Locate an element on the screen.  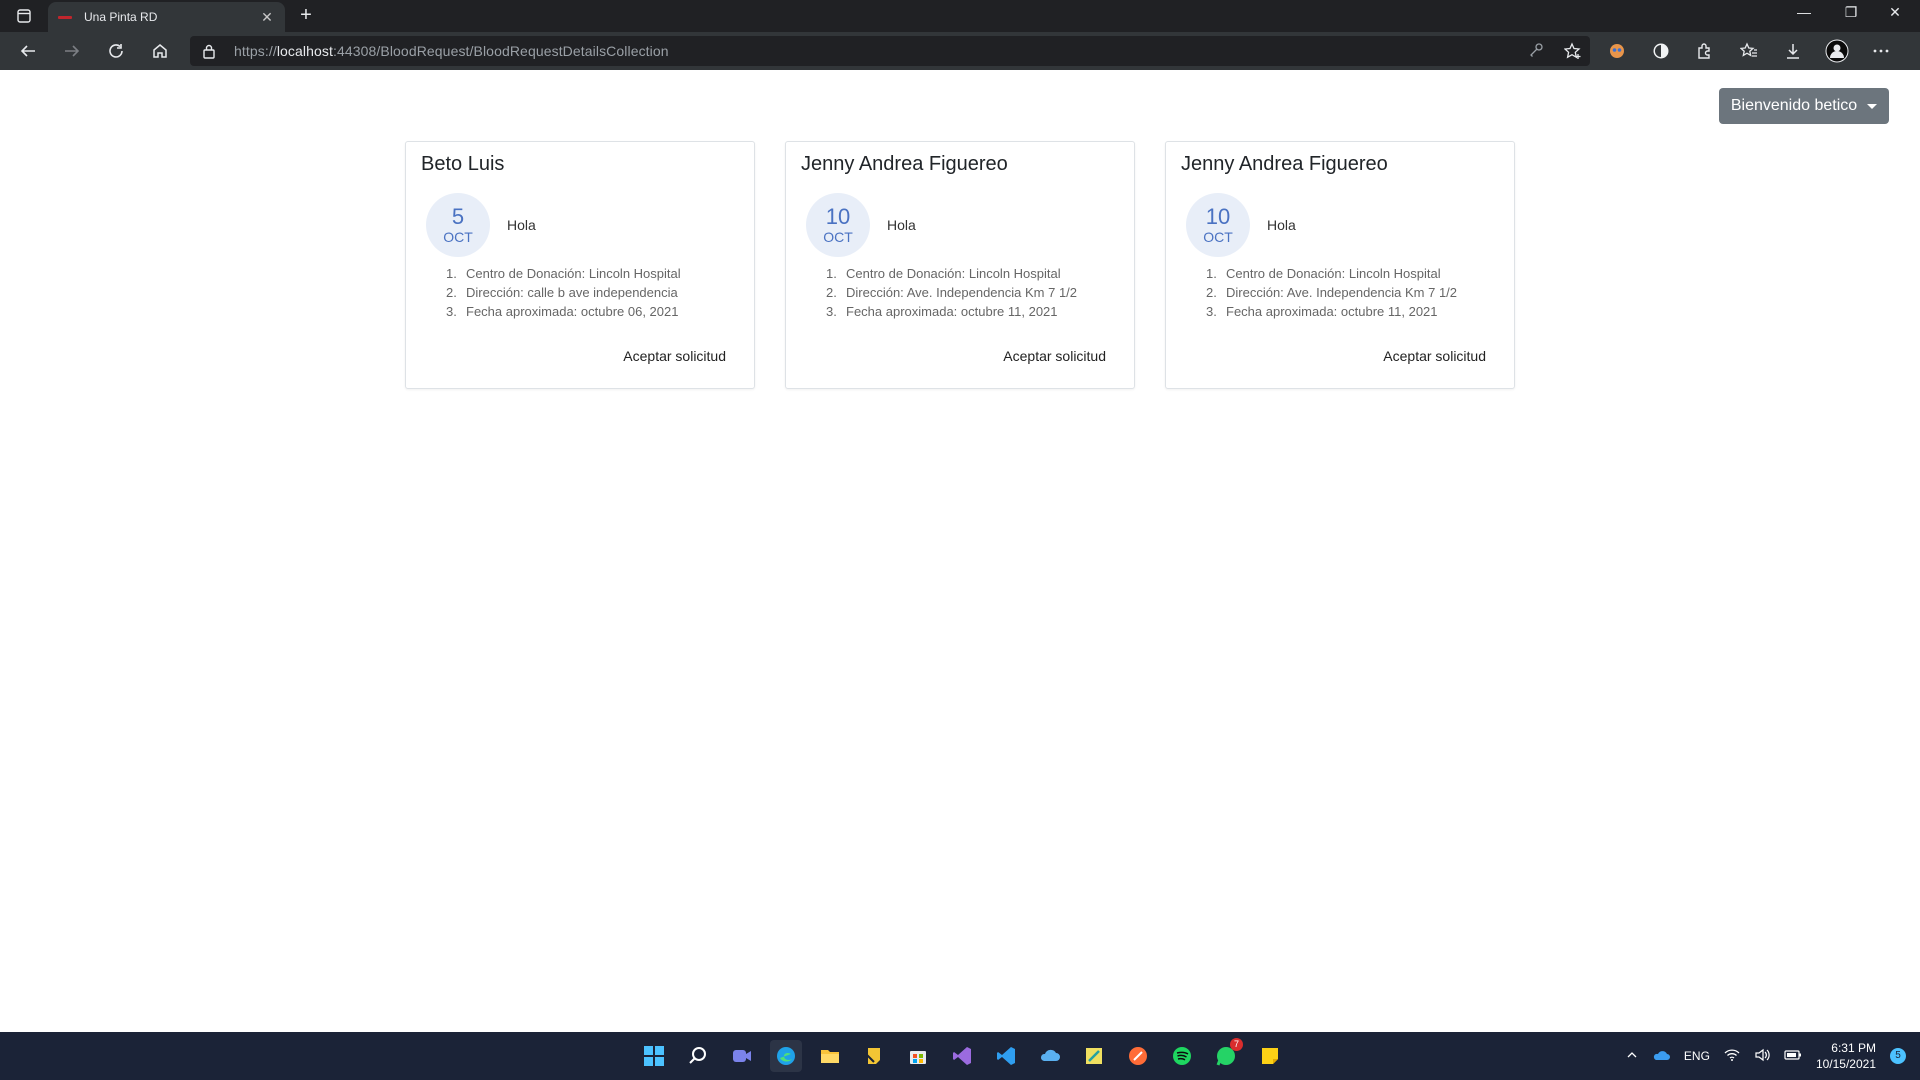
cloud-app-icon is located at coordinates (1050, 1056).